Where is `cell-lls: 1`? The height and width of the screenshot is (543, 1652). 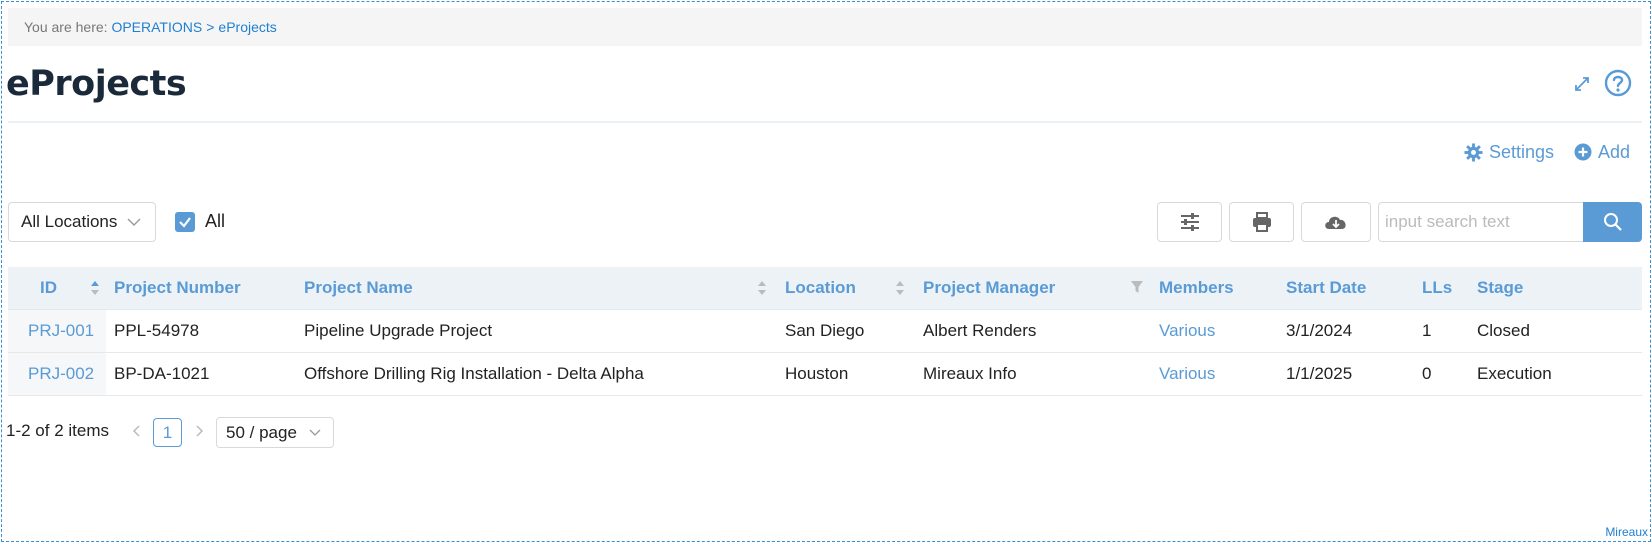 cell-lls: 1 is located at coordinates (1427, 330).